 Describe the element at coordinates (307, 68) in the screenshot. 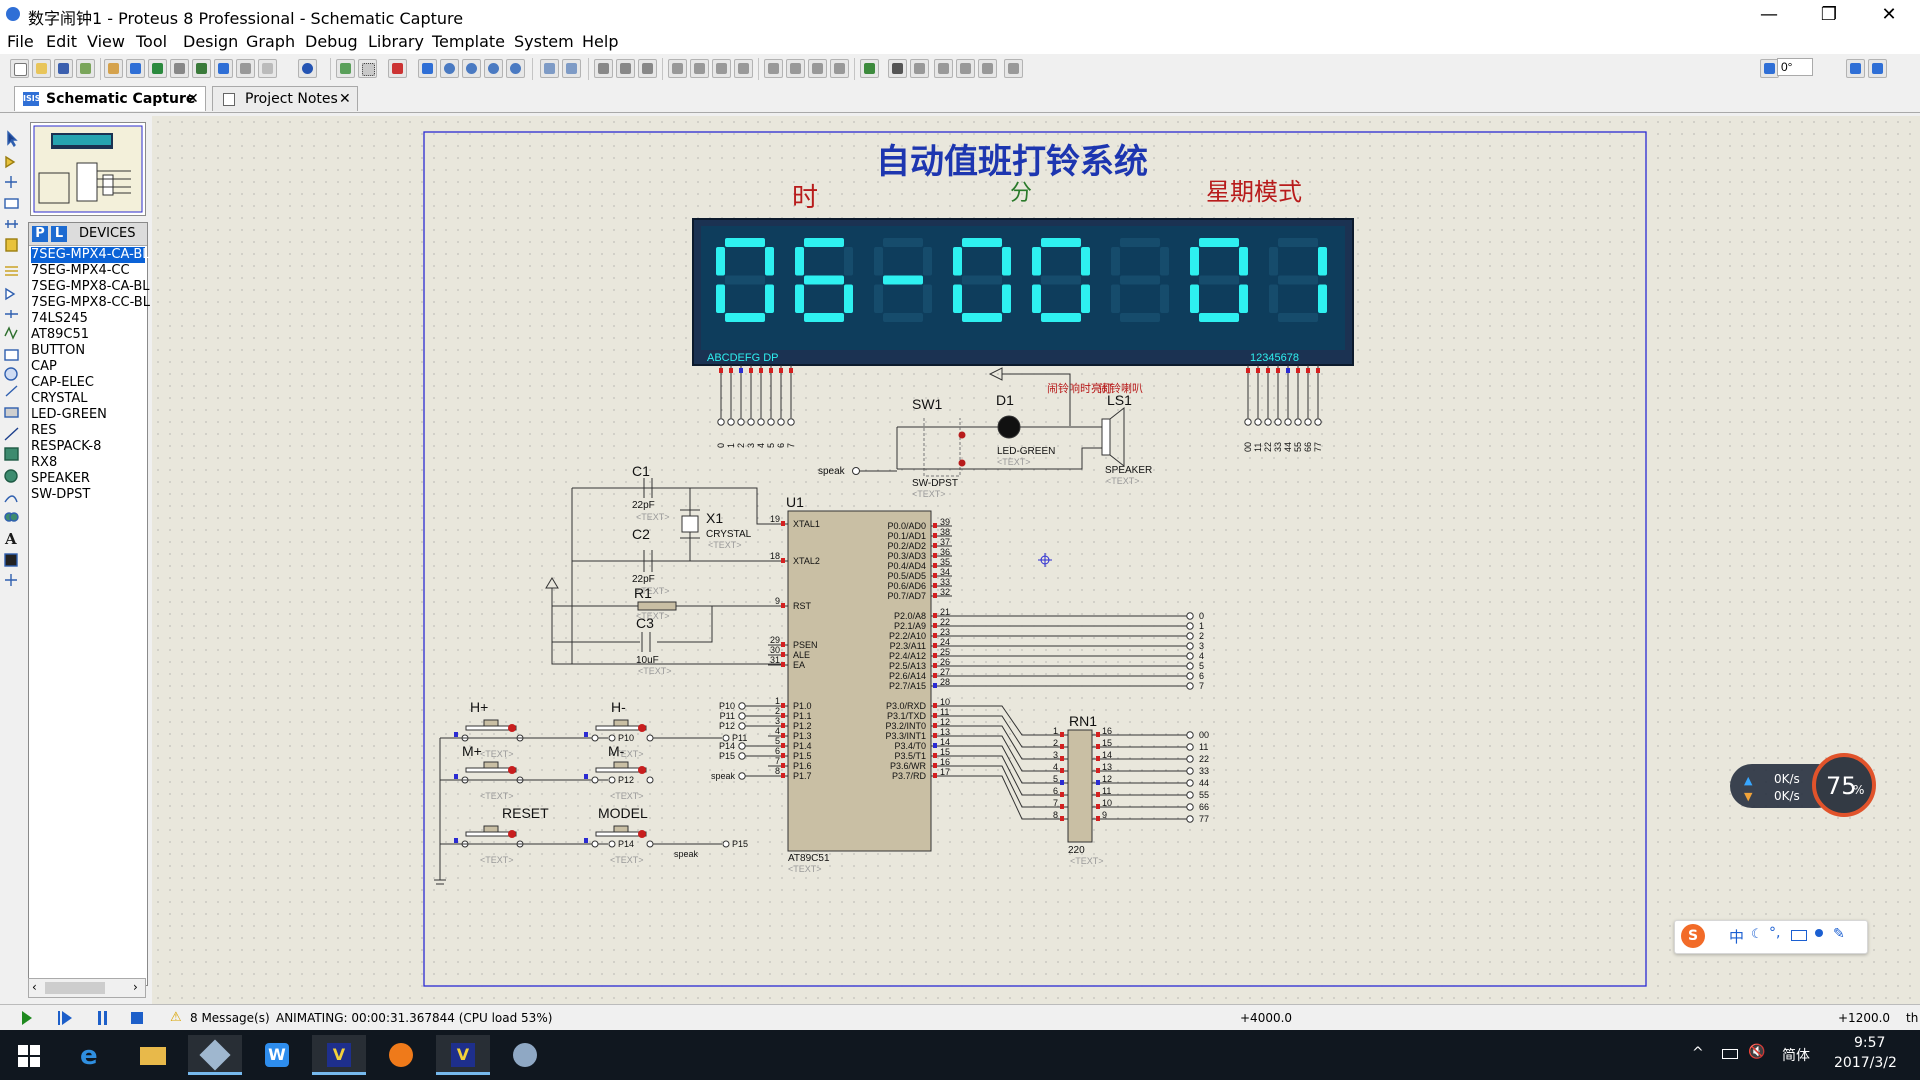

I see `help-icon` at that location.